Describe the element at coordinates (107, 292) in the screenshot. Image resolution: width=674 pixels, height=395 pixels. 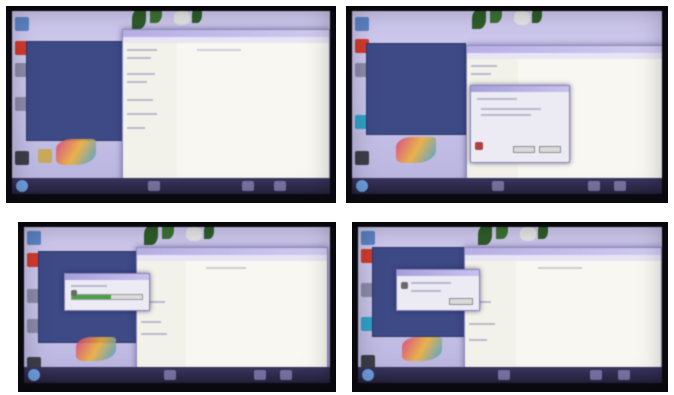
I see `progress-dialog` at that location.